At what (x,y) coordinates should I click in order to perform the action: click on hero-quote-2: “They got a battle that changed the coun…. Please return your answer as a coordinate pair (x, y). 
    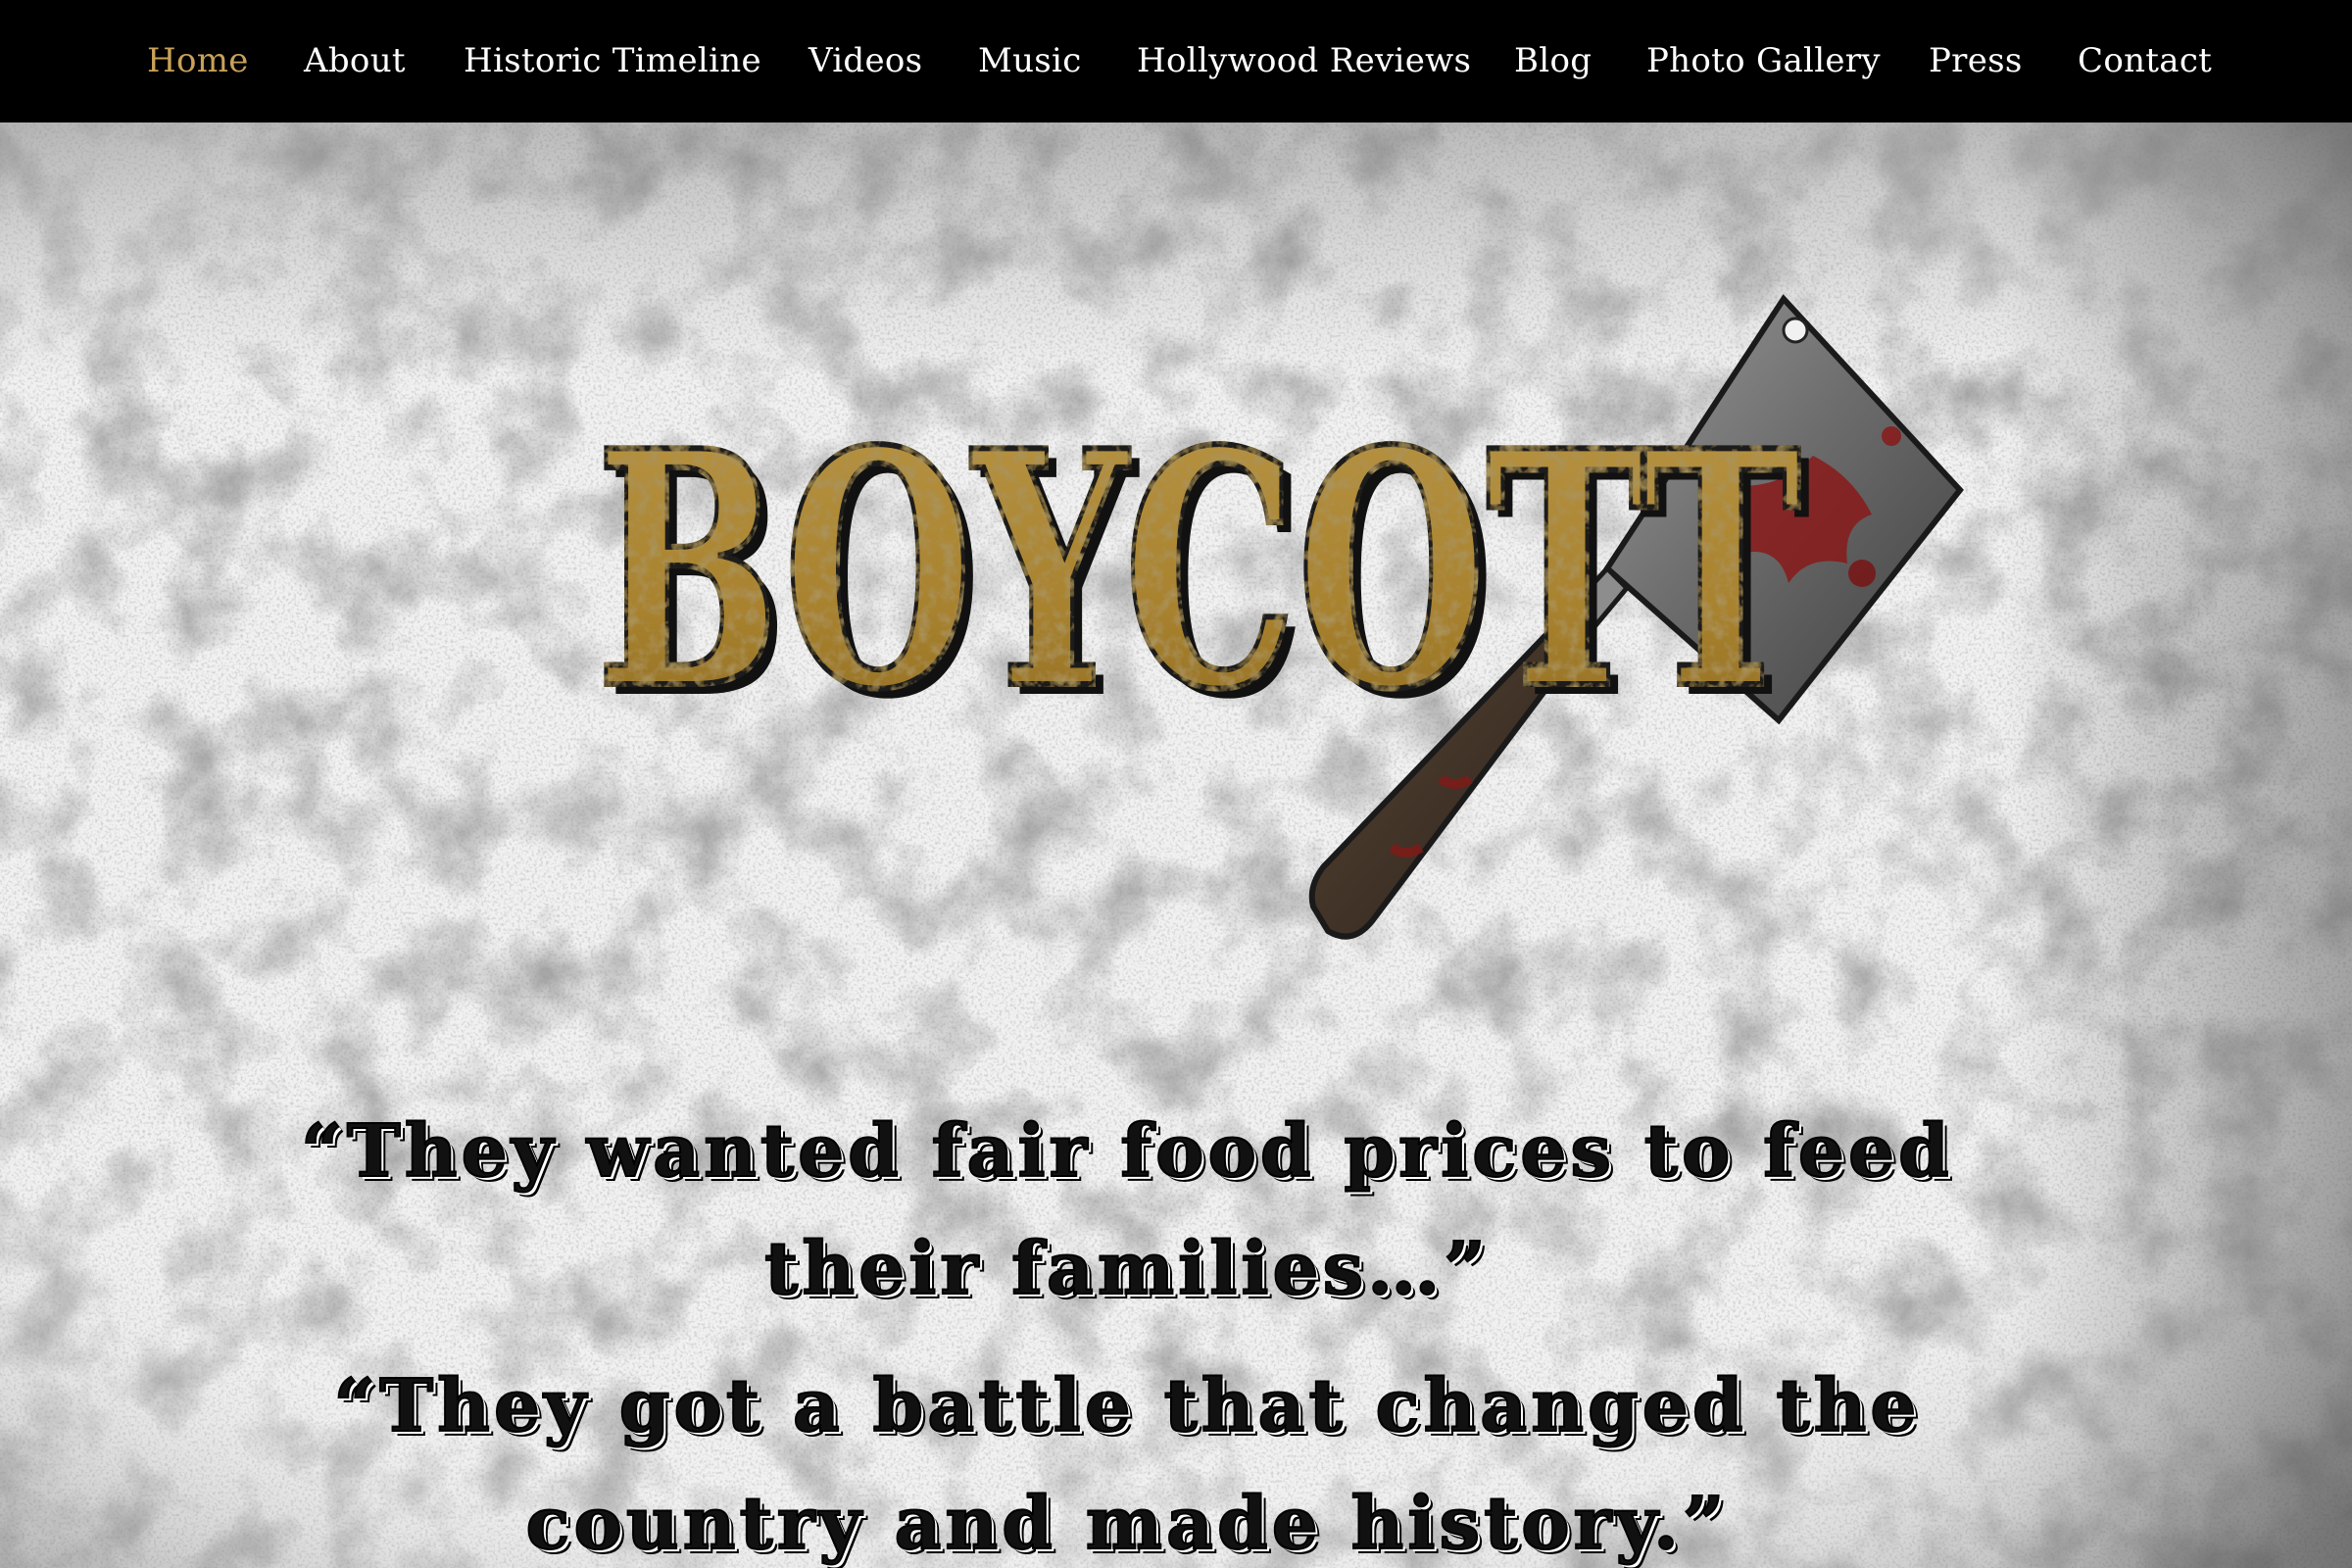
    Looking at the image, I should click on (1127, 1465).